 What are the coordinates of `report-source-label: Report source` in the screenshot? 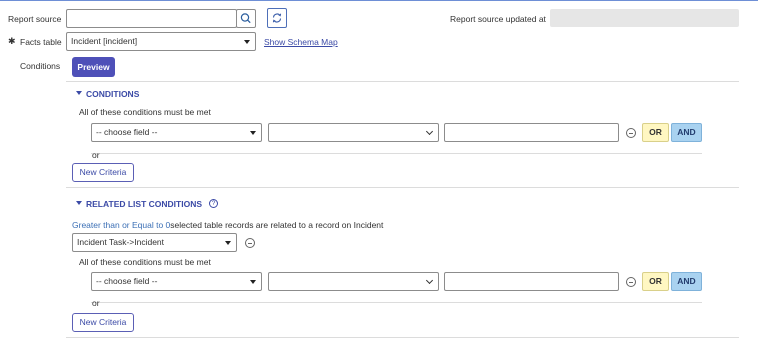 It's located at (35, 19).